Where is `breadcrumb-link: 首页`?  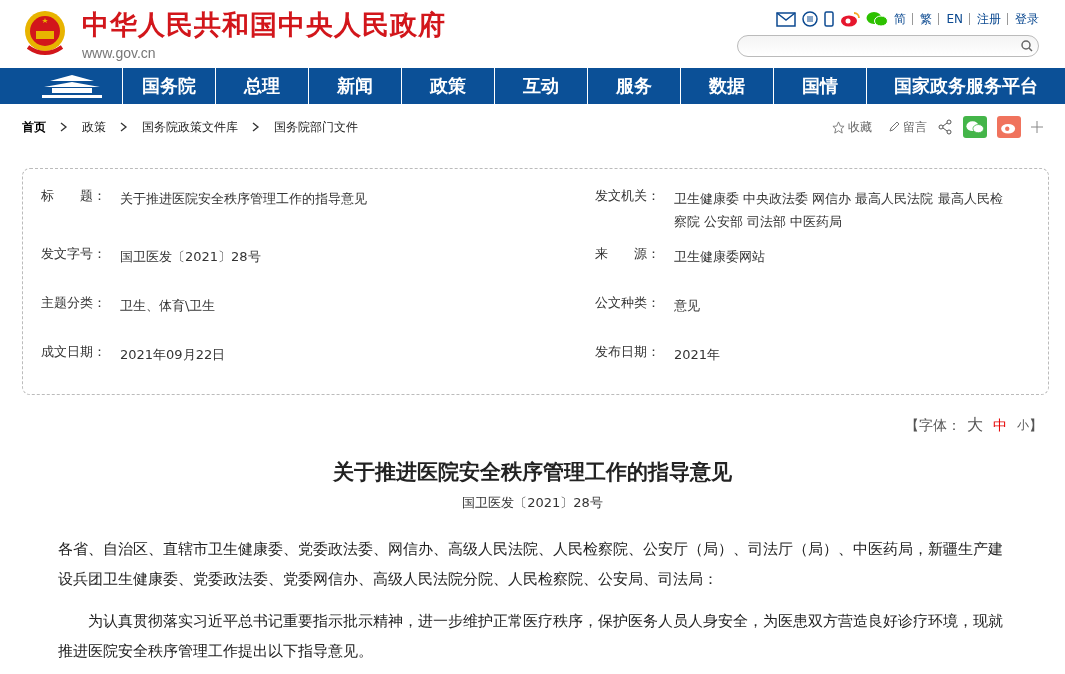 breadcrumb-link: 首页 is located at coordinates (34, 127).